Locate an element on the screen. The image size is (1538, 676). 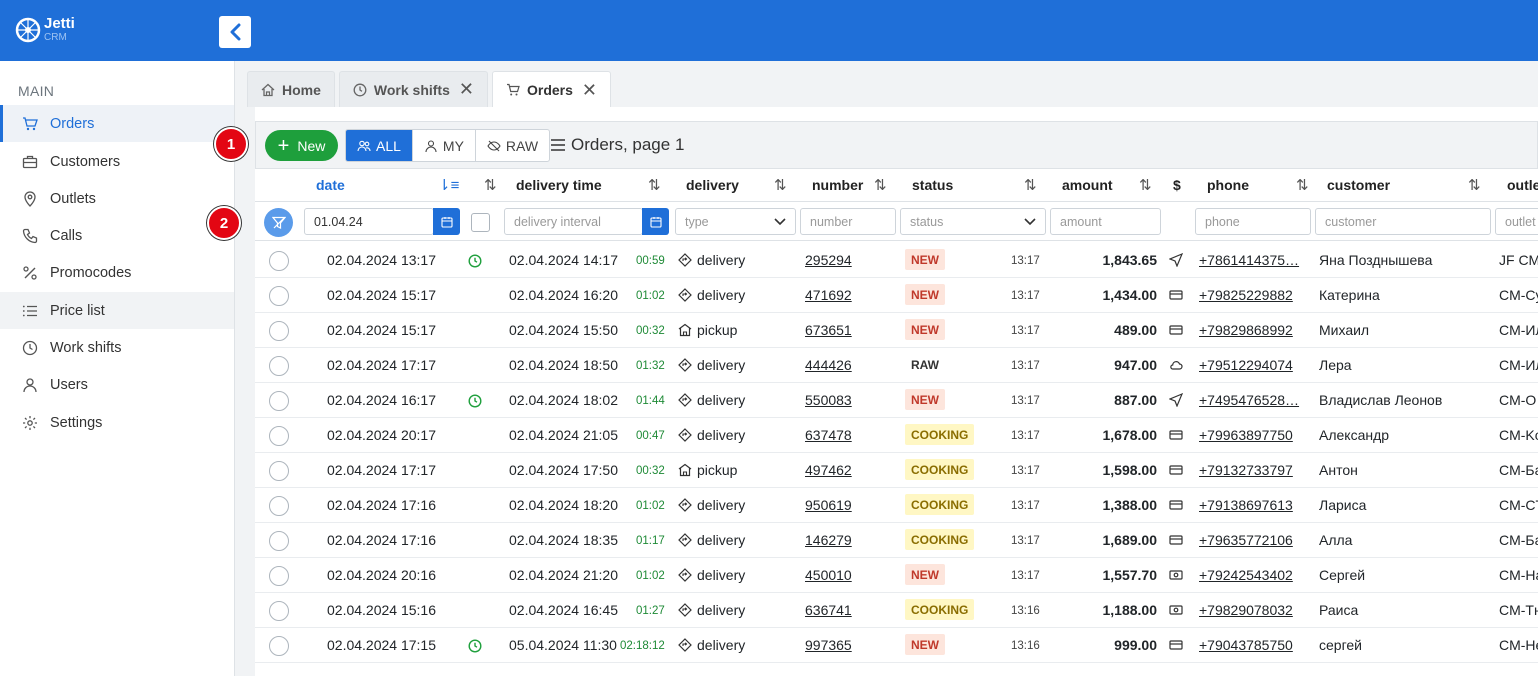
customer-filter-input: customer is located at coordinates (1403, 221).